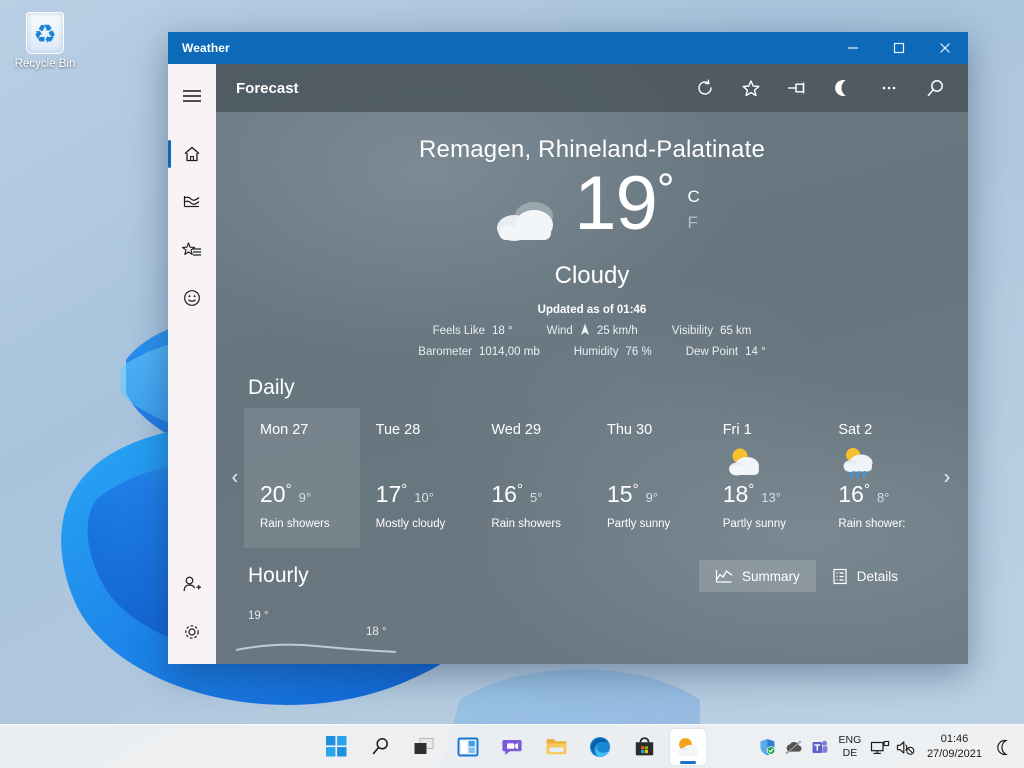  I want to click on detail-value: 65 km, so click(736, 331).